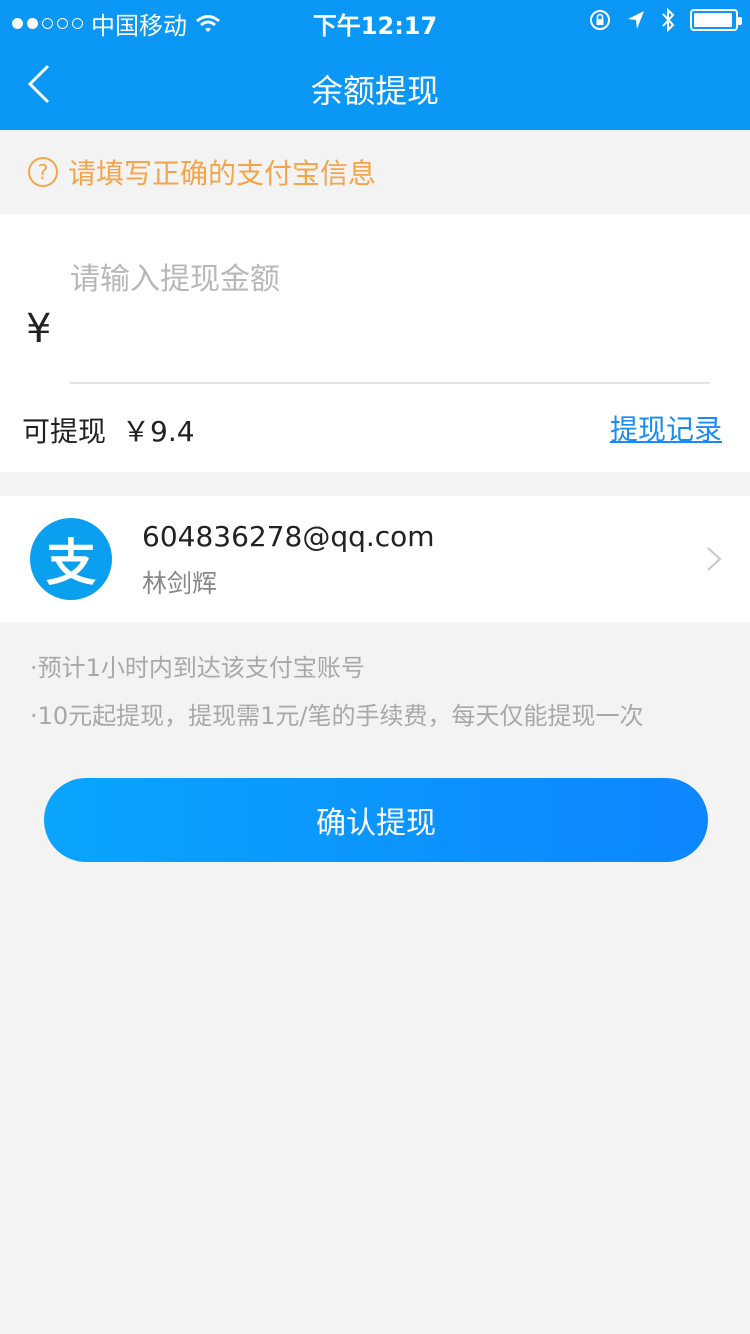 The height and width of the screenshot is (1334, 750). Describe the element at coordinates (158, 431) in the screenshot. I see `available-value: ￥9.4` at that location.